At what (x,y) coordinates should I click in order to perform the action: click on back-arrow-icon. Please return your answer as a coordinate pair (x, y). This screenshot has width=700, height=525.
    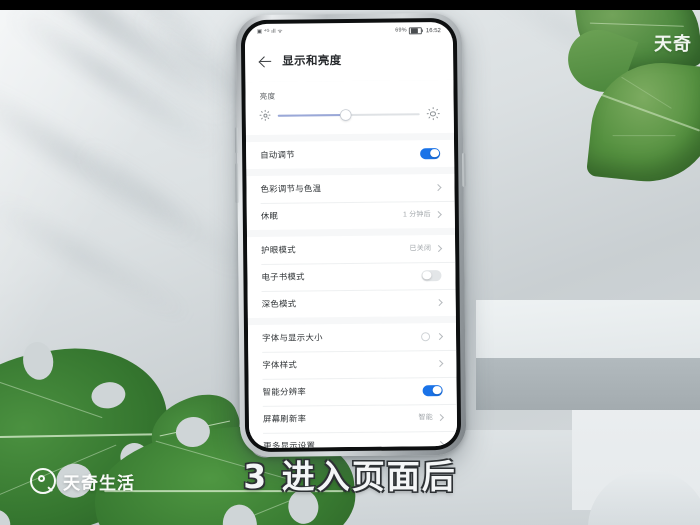
    Looking at the image, I should click on (265, 60).